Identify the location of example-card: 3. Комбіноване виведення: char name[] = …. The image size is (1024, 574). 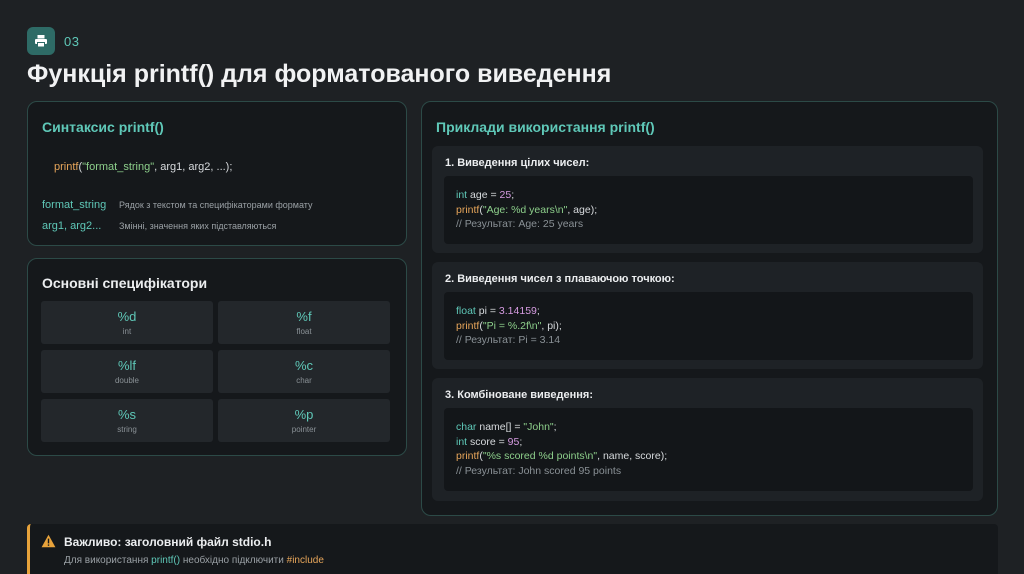
(707, 439).